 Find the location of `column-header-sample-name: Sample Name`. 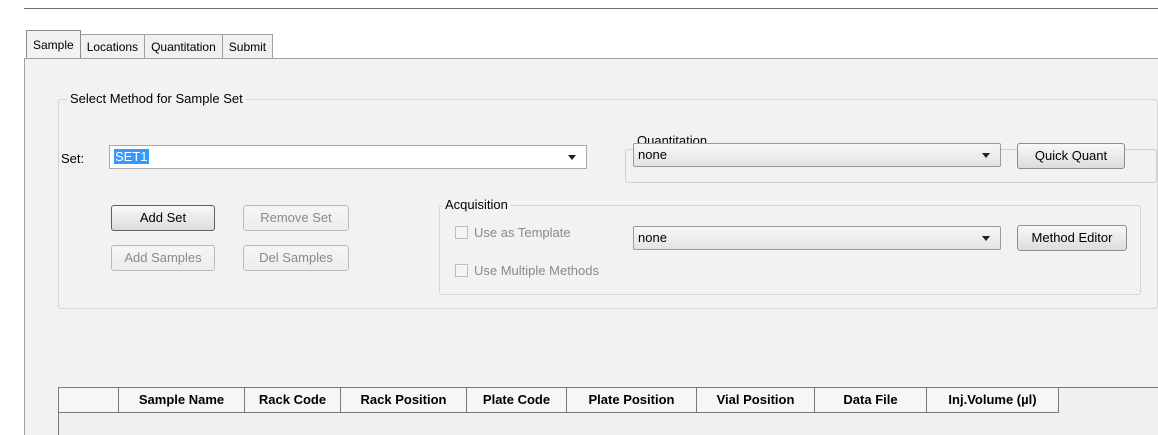

column-header-sample-name: Sample Name is located at coordinates (182, 400).